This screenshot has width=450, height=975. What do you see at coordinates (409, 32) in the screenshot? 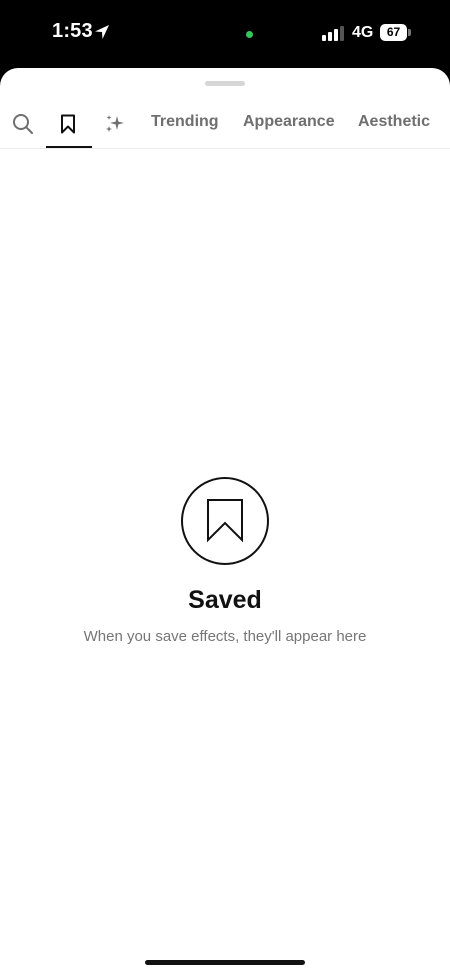
I see `battery-cap` at bounding box center [409, 32].